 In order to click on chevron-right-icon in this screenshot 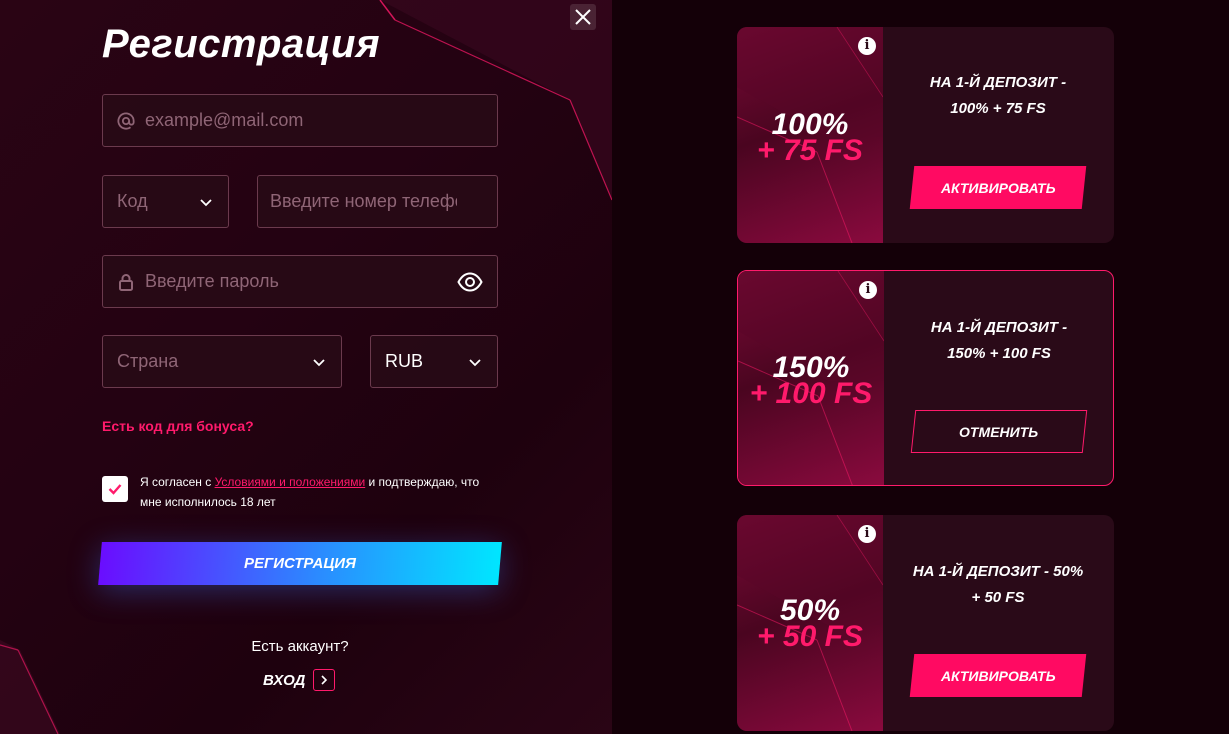, I will do `click(324, 680)`.